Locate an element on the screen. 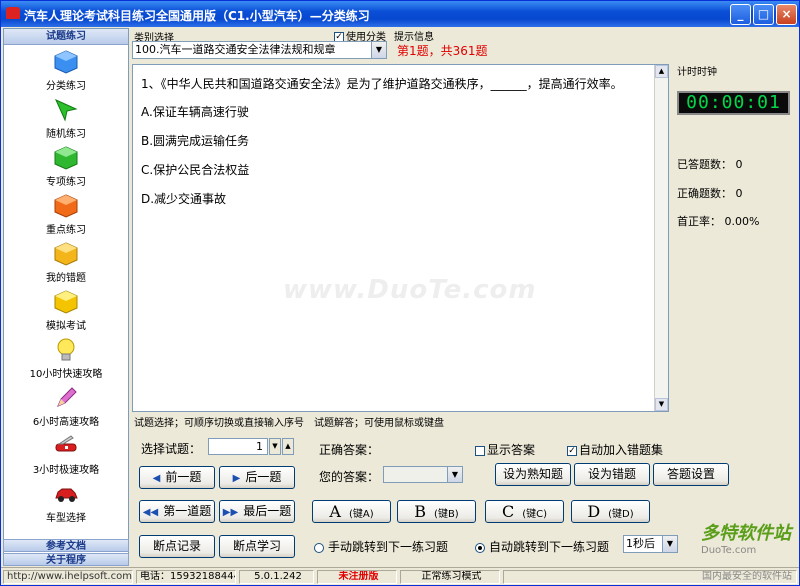 The width and height of the screenshot is (800, 586). answer-a-letter: A is located at coordinates (335, 511).